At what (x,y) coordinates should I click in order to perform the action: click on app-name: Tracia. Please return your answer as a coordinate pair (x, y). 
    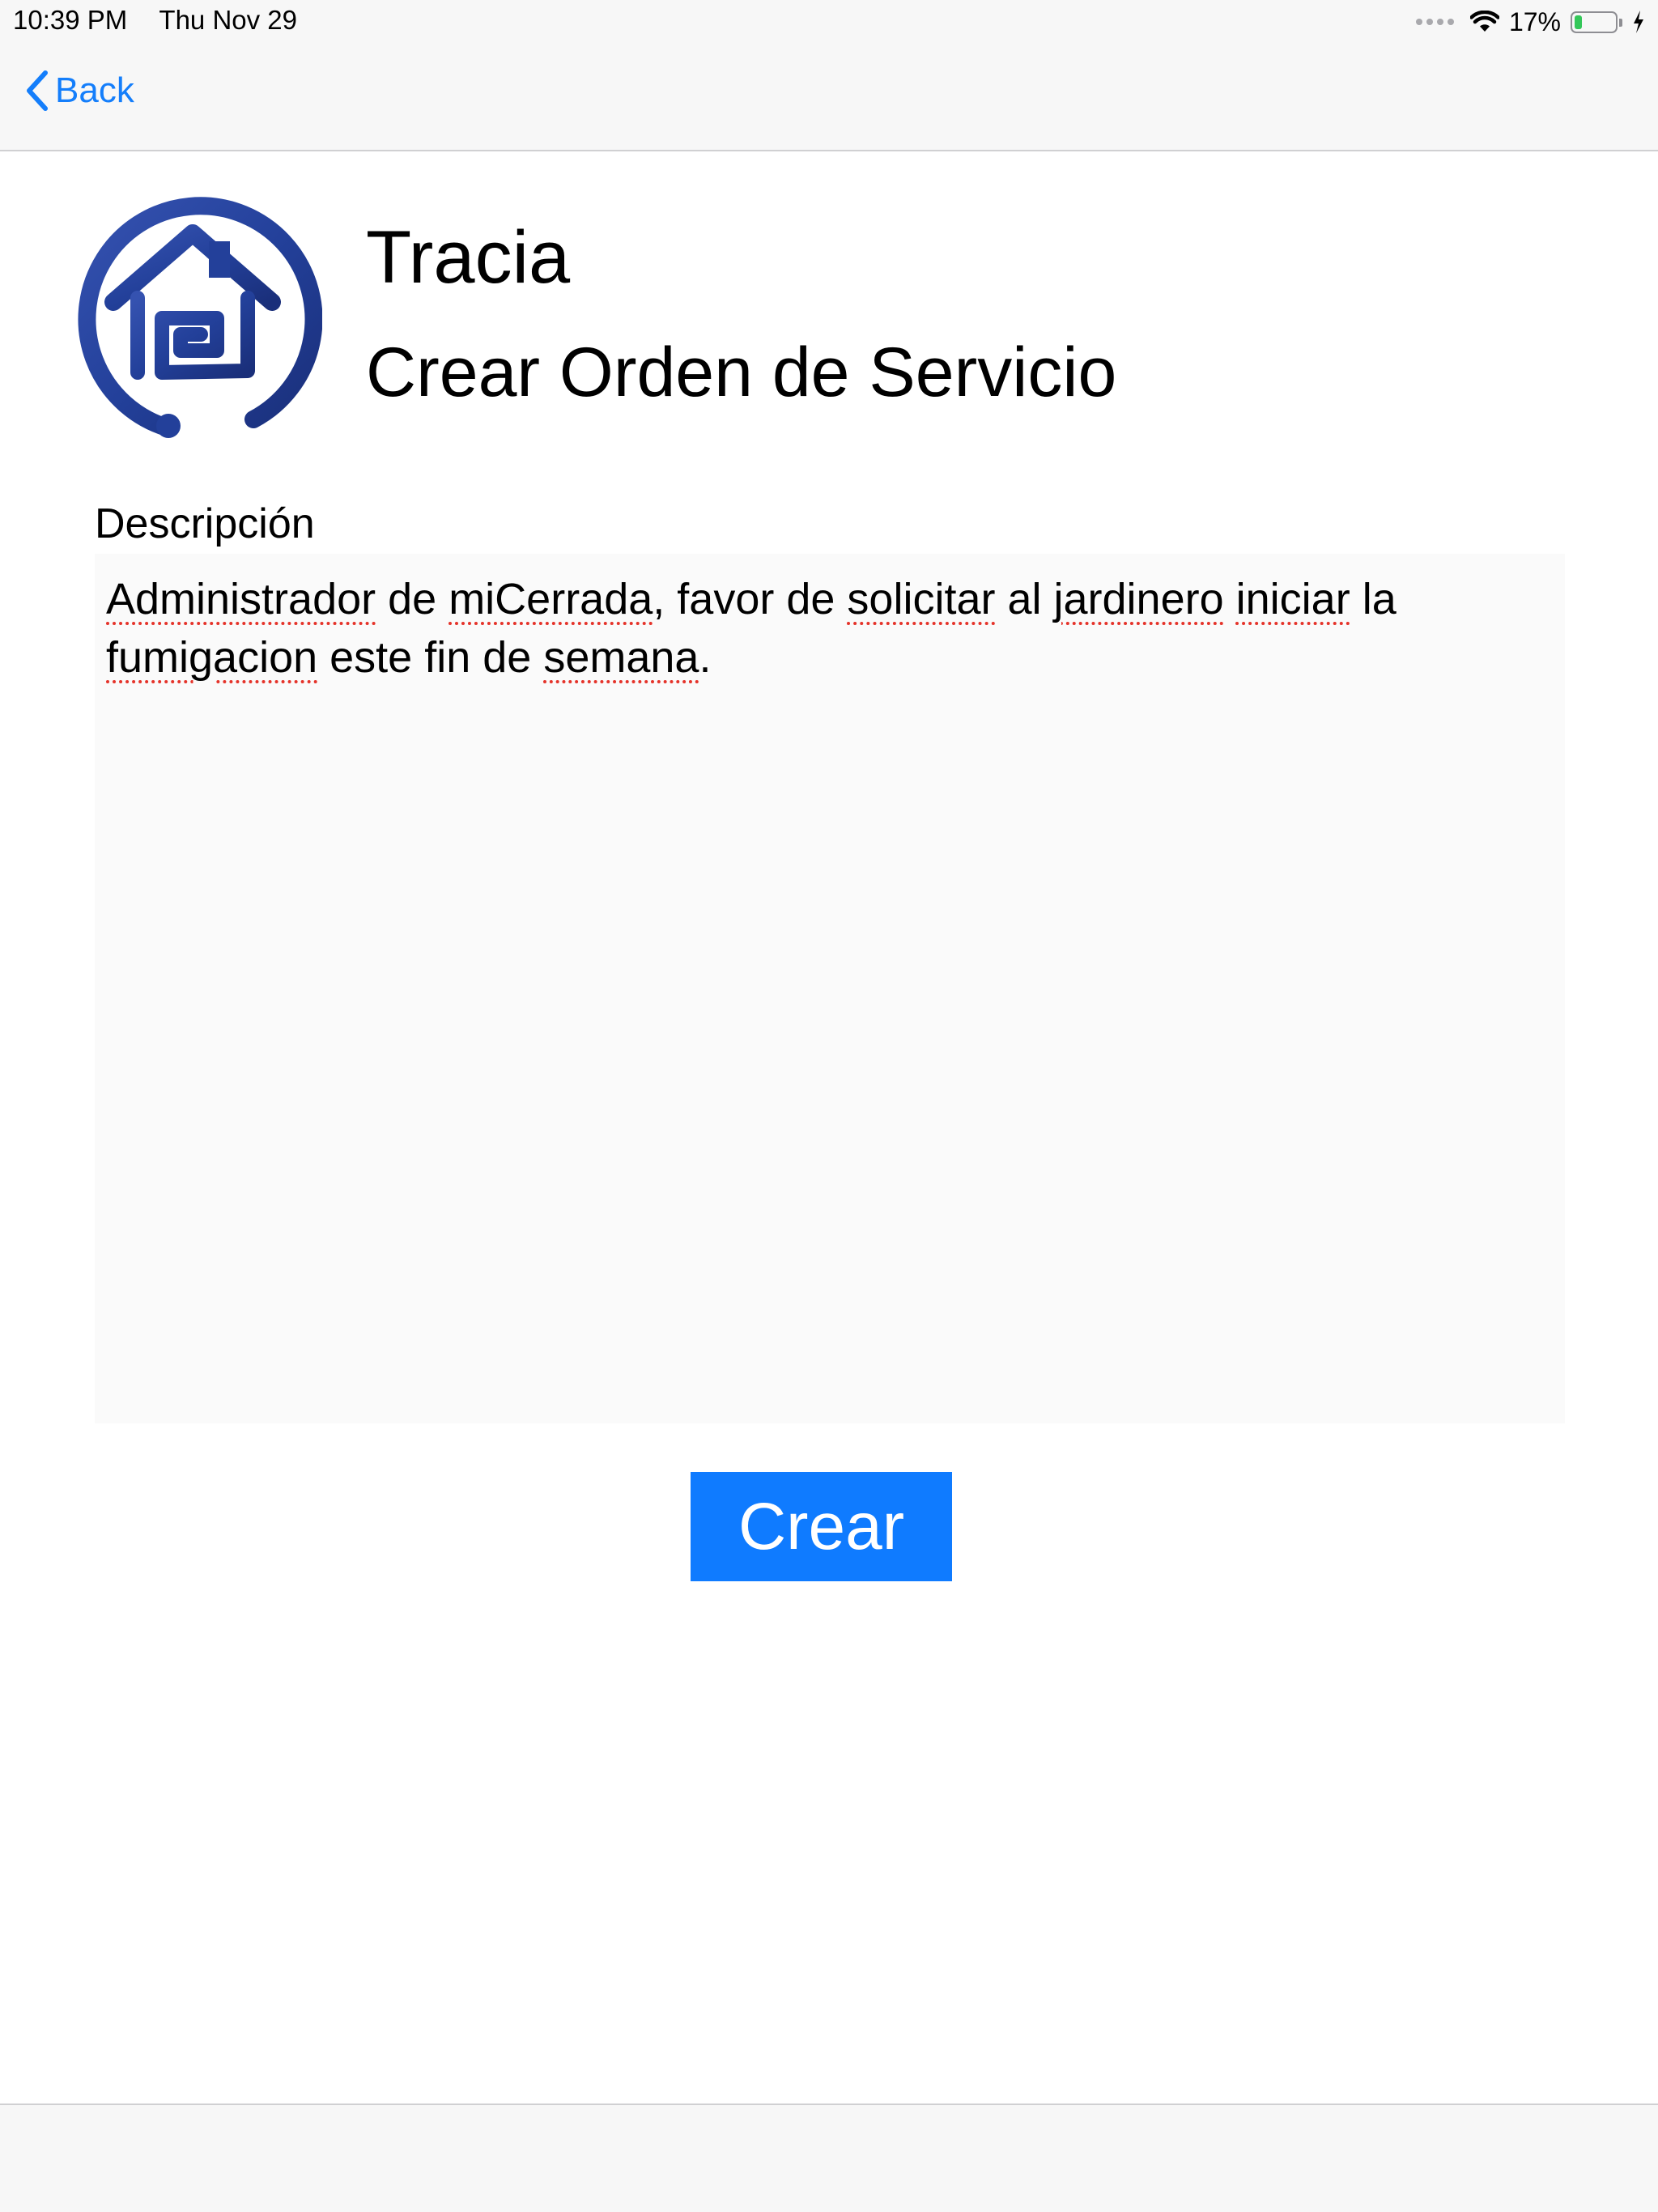
    Looking at the image, I should click on (468, 257).